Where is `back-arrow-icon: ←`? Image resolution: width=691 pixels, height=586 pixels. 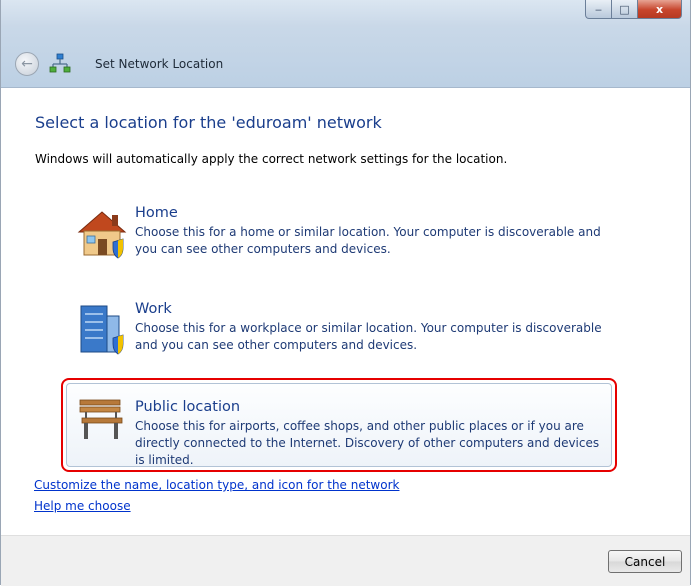
back-arrow-icon: ← is located at coordinates (27, 64).